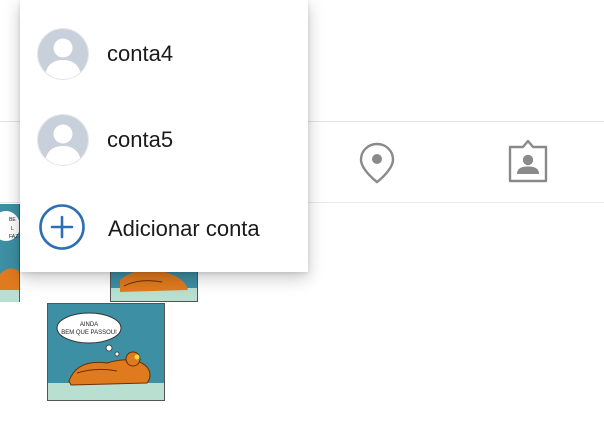 This screenshot has height=445, width=604. Describe the element at coordinates (140, 53) in the screenshot. I see `account-label: conta4` at that location.